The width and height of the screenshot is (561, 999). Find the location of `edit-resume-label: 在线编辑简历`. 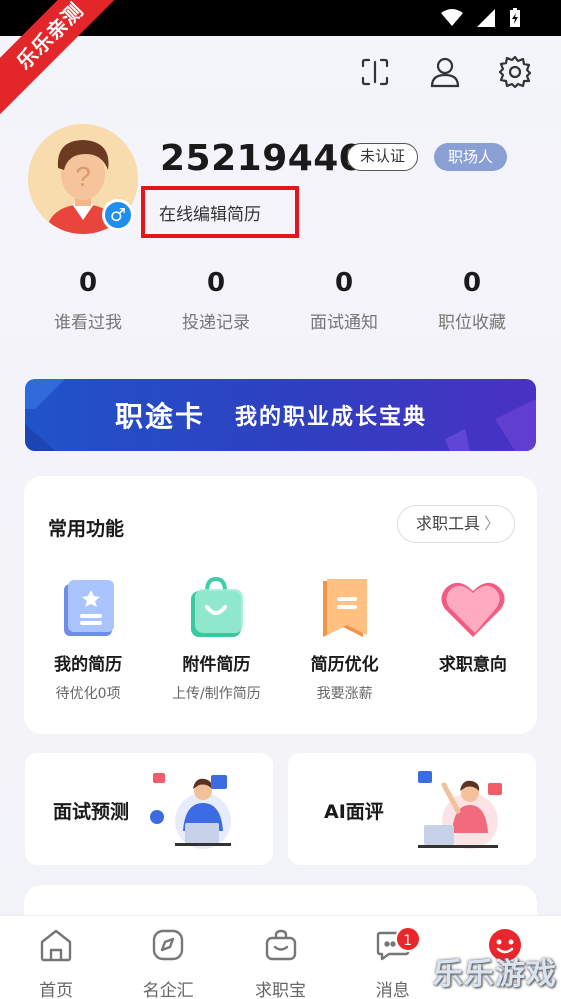

edit-resume-label: 在线编辑简历 is located at coordinates (210, 214).